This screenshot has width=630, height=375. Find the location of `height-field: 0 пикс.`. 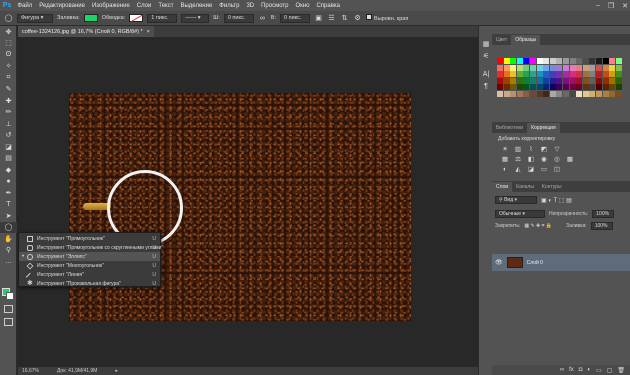

height-field: 0 пикс. is located at coordinates (295, 18).